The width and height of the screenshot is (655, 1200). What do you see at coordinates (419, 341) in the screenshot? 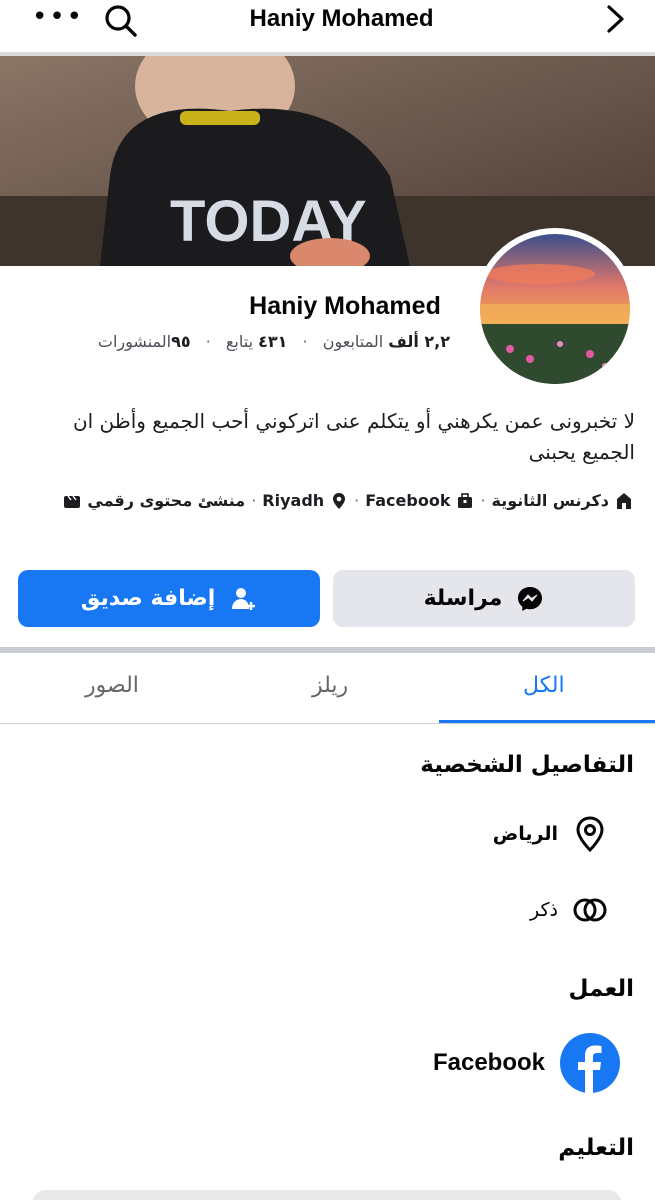
I see `followers-count: ٢,٢ ألف` at bounding box center [419, 341].